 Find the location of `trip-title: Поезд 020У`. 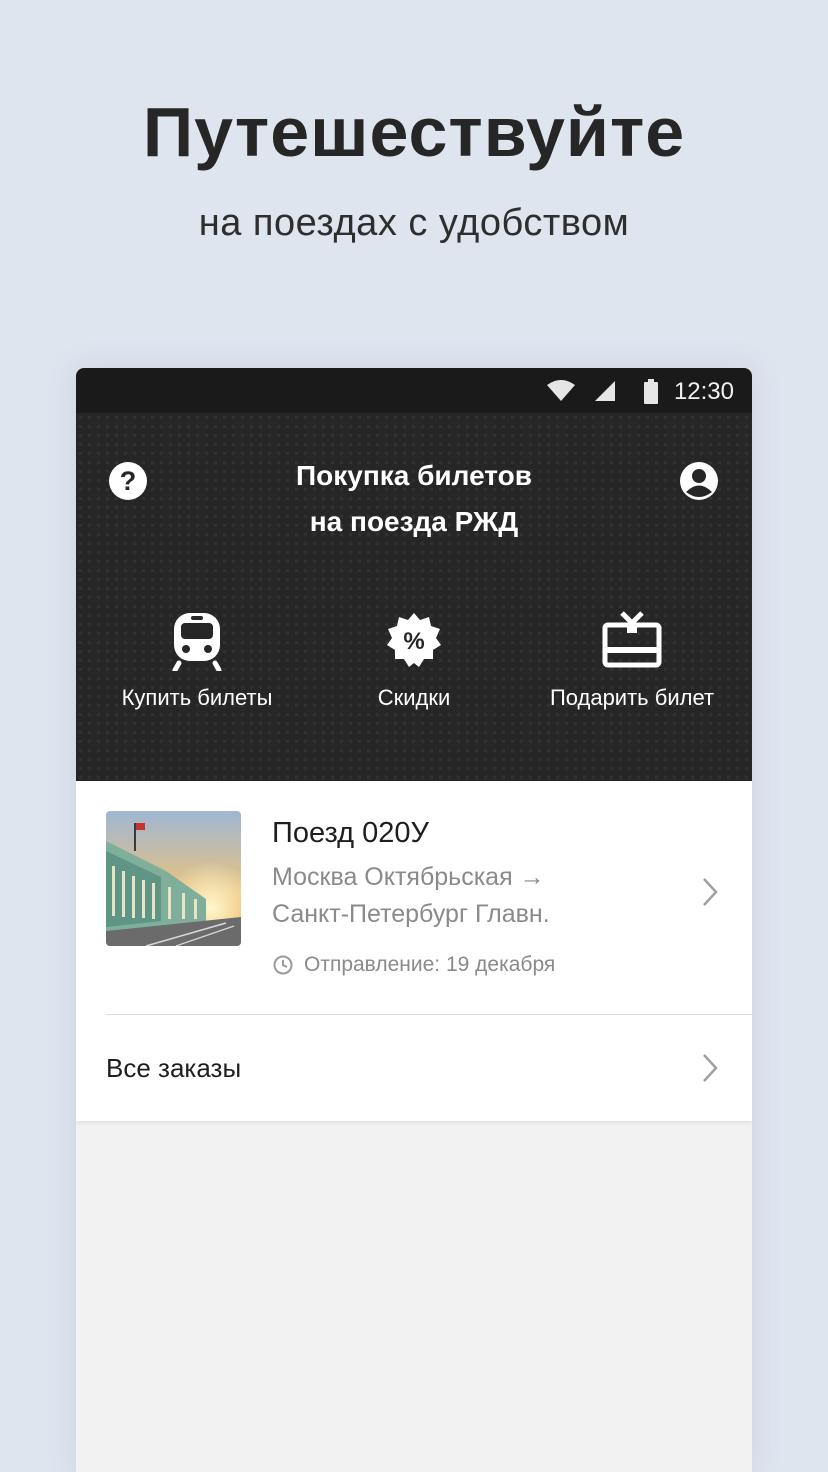

trip-title: Поезд 020У is located at coordinates (350, 833).